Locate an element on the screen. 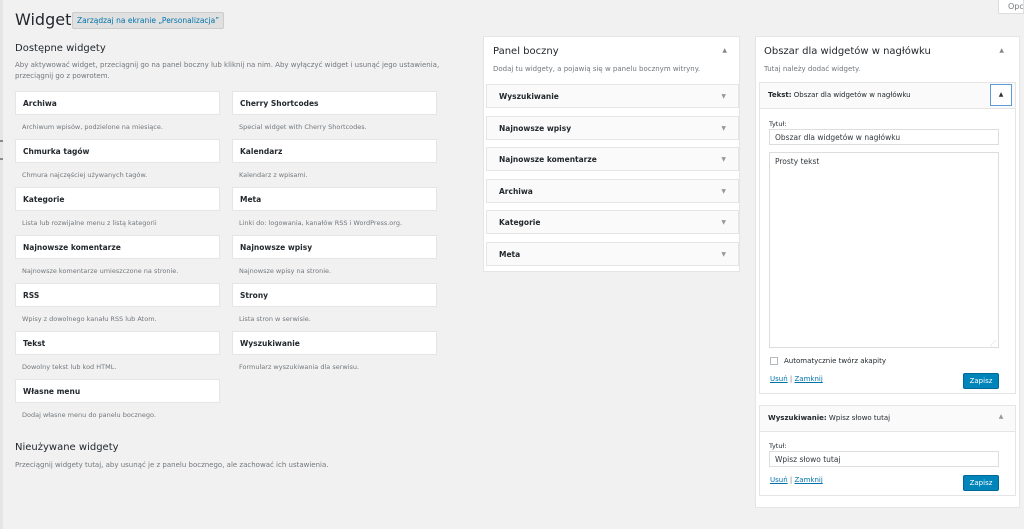 The height and width of the screenshot is (529, 1024). widget-title: Chmurka tagów is located at coordinates (56, 151).